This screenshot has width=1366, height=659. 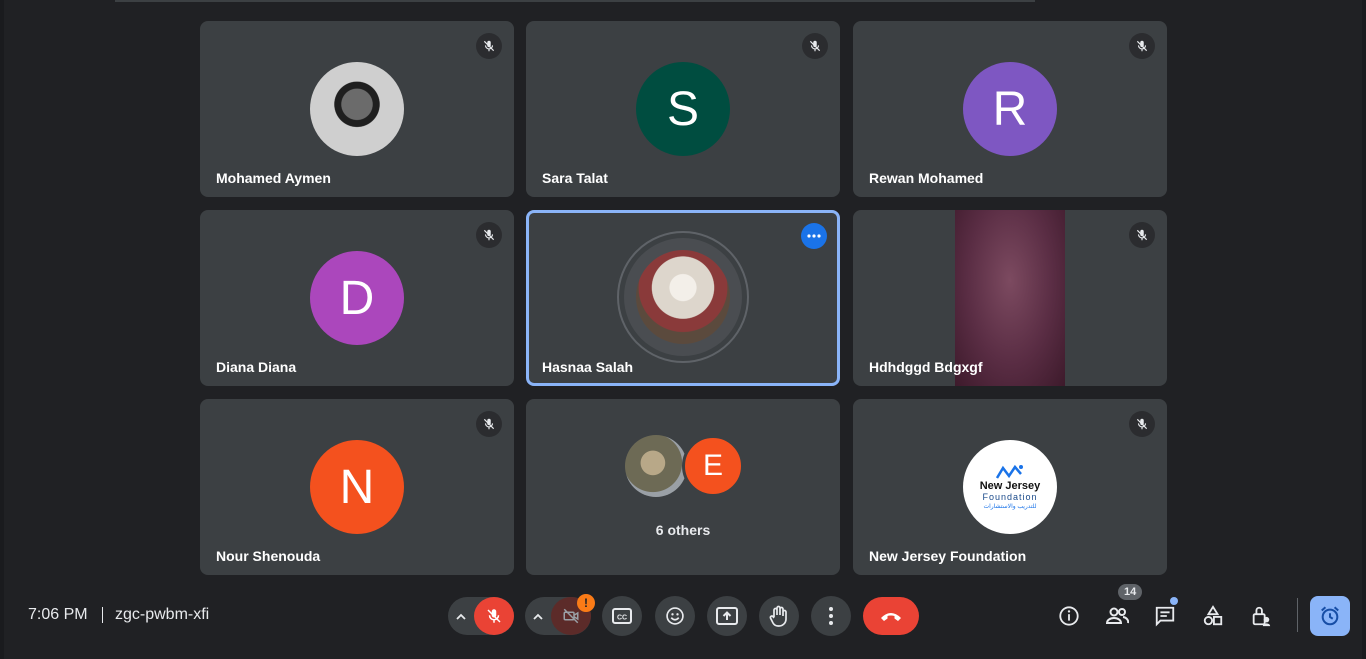 I want to click on audio-options-chevron-icon, so click(x=461, y=616).